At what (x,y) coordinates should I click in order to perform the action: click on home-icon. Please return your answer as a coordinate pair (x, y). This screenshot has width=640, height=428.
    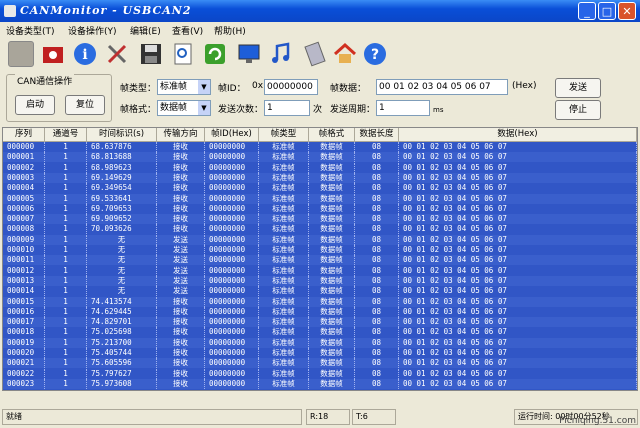
    Looking at the image, I should click on (345, 54).